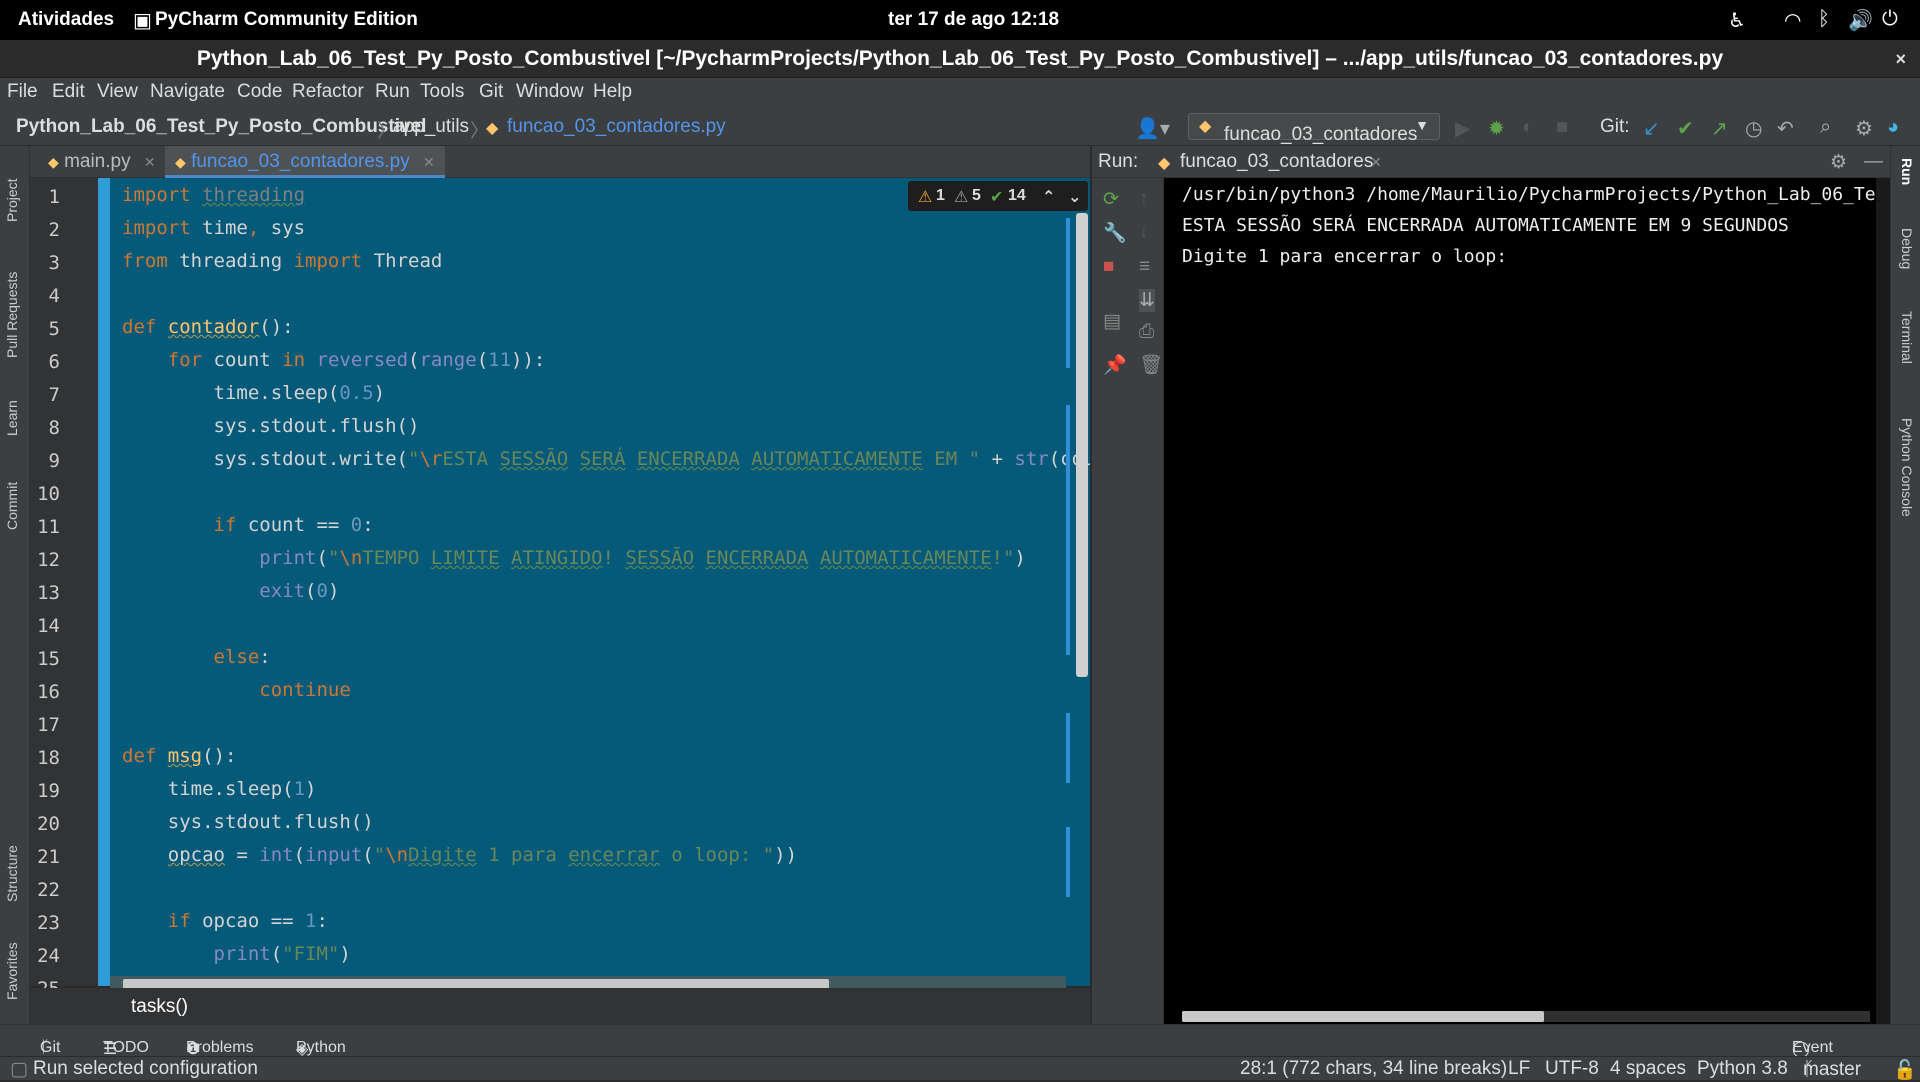 Image resolution: width=1920 pixels, height=1082 pixels. What do you see at coordinates (1785, 128) in the screenshot?
I see `rollback-icon: ↶` at bounding box center [1785, 128].